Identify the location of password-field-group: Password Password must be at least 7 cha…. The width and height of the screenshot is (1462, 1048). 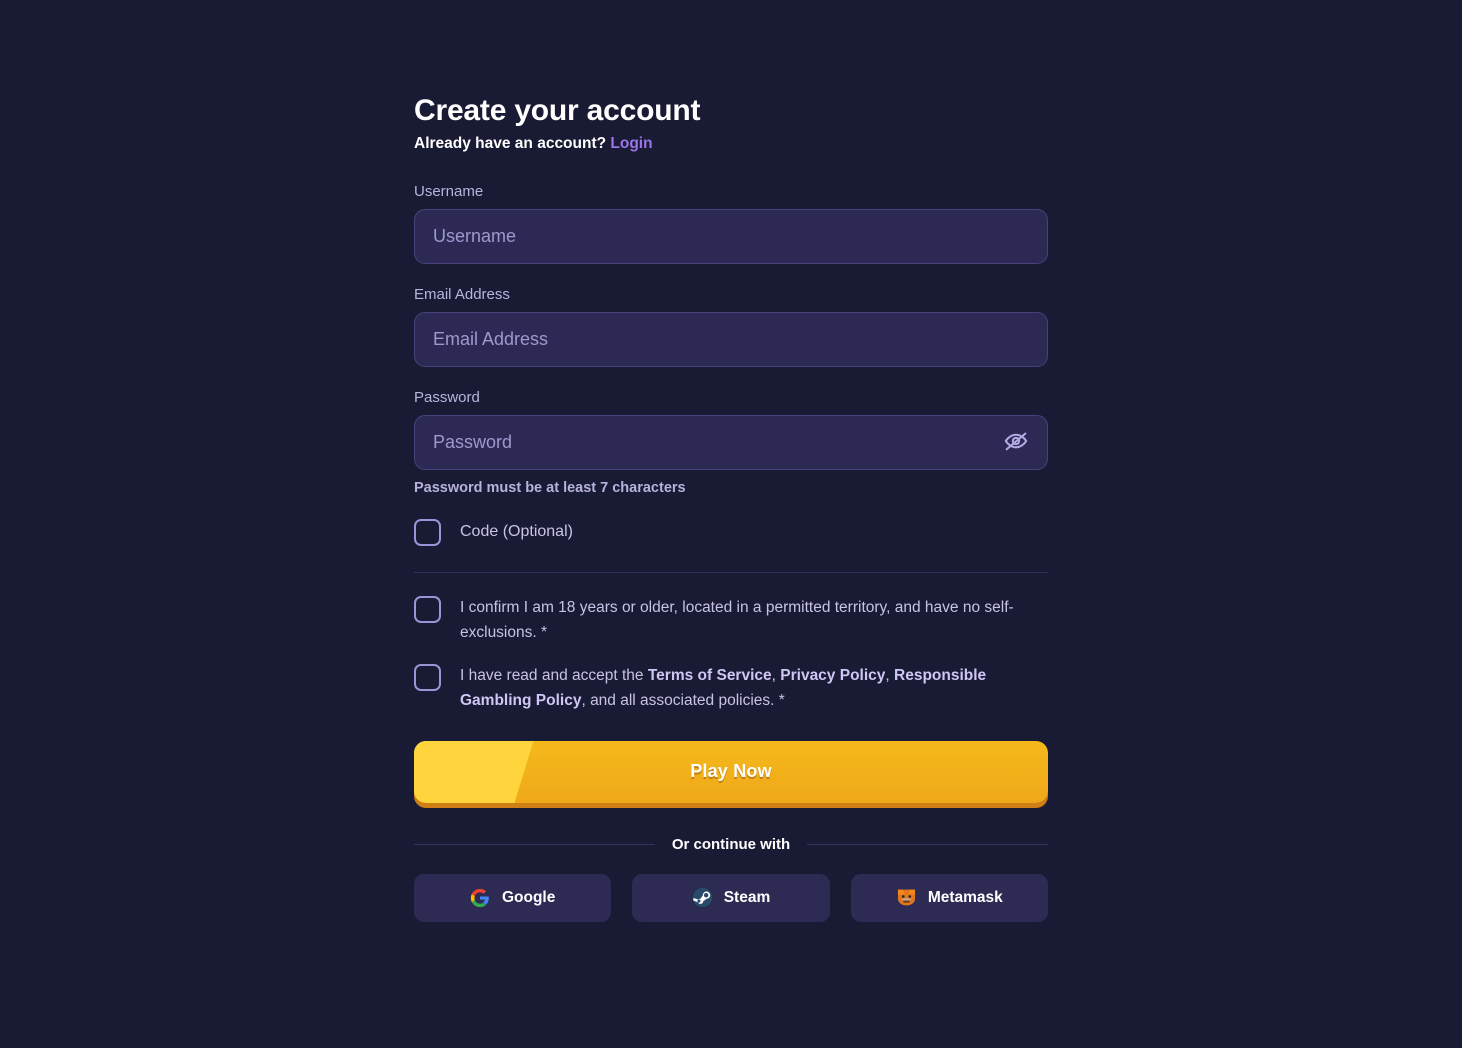
(731, 442).